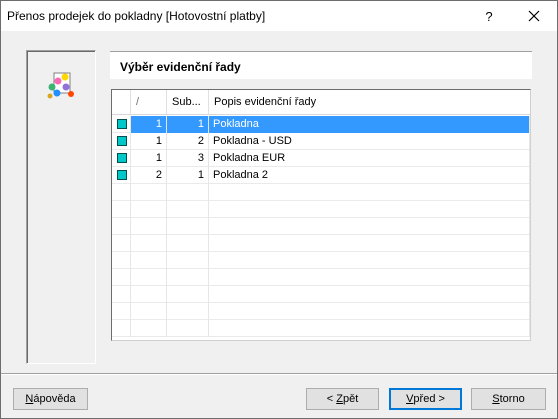  I want to click on row-description: Pokladna EUR, so click(369, 158).